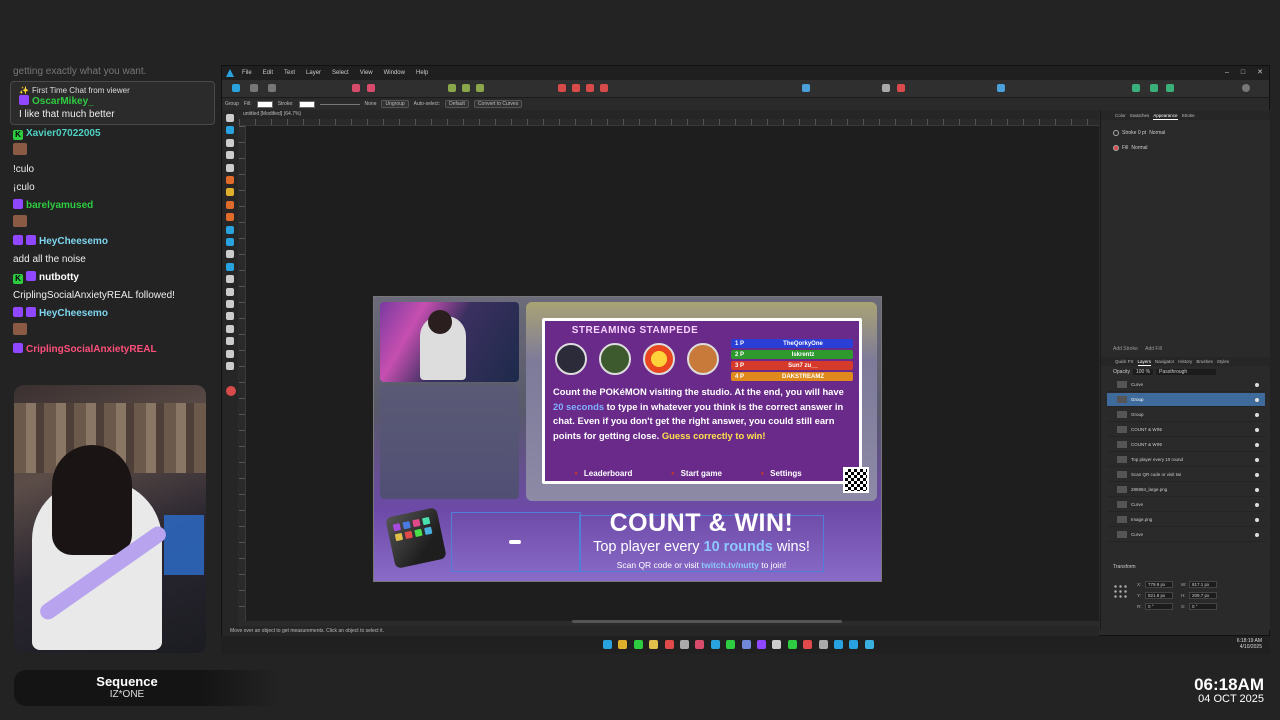  What do you see at coordinates (247, 73) in the screenshot?
I see `menu-file: File` at bounding box center [247, 73].